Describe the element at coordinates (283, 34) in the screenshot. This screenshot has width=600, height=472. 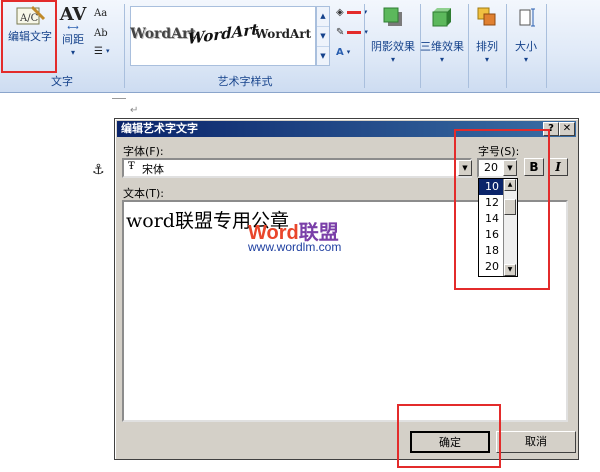
I see `wordart-style-3: WordArt` at that location.